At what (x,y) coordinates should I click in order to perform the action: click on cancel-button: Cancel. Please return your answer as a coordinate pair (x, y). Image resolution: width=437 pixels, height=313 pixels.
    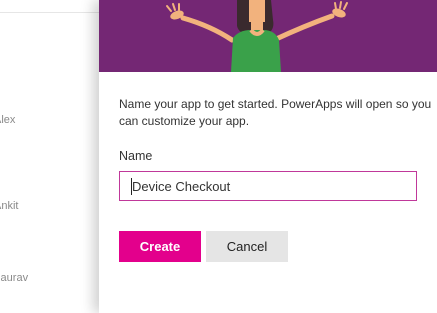
    Looking at the image, I should click on (247, 246).